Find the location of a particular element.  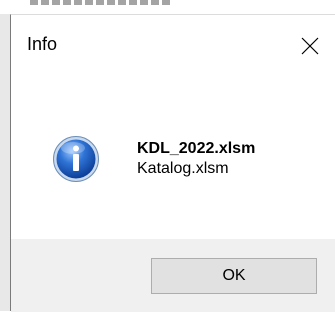

close-icon is located at coordinates (310, 46).